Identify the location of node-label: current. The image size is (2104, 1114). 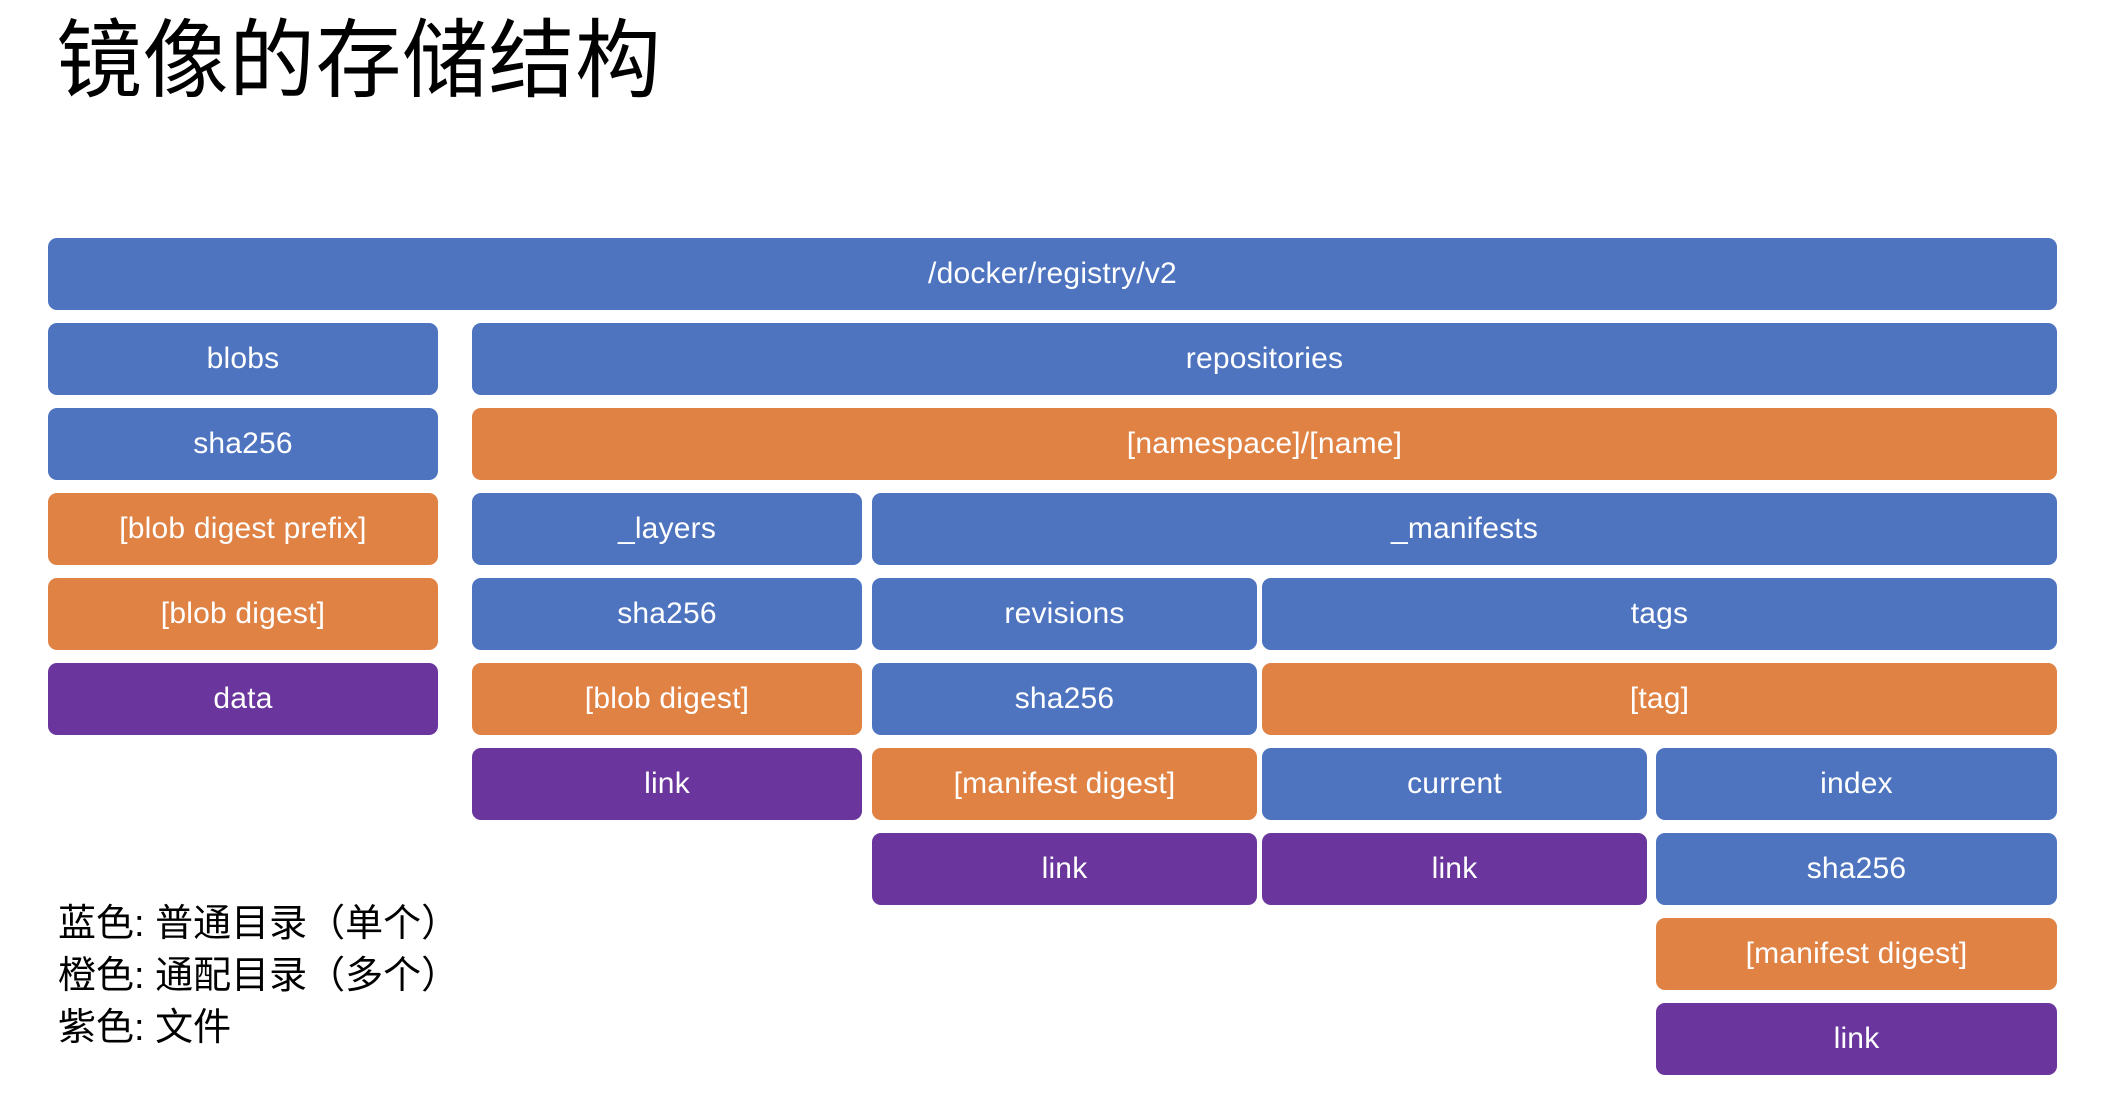
(1454, 783).